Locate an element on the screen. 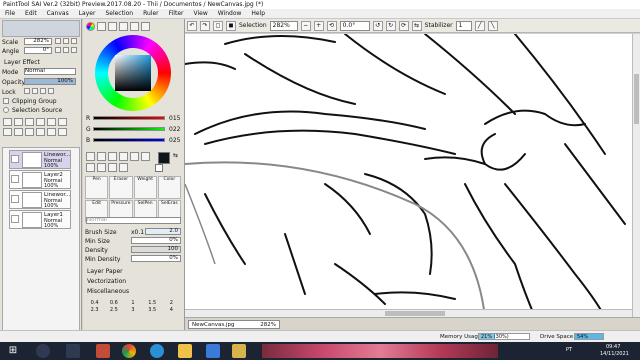  combine-icon is located at coordinates (51, 132).